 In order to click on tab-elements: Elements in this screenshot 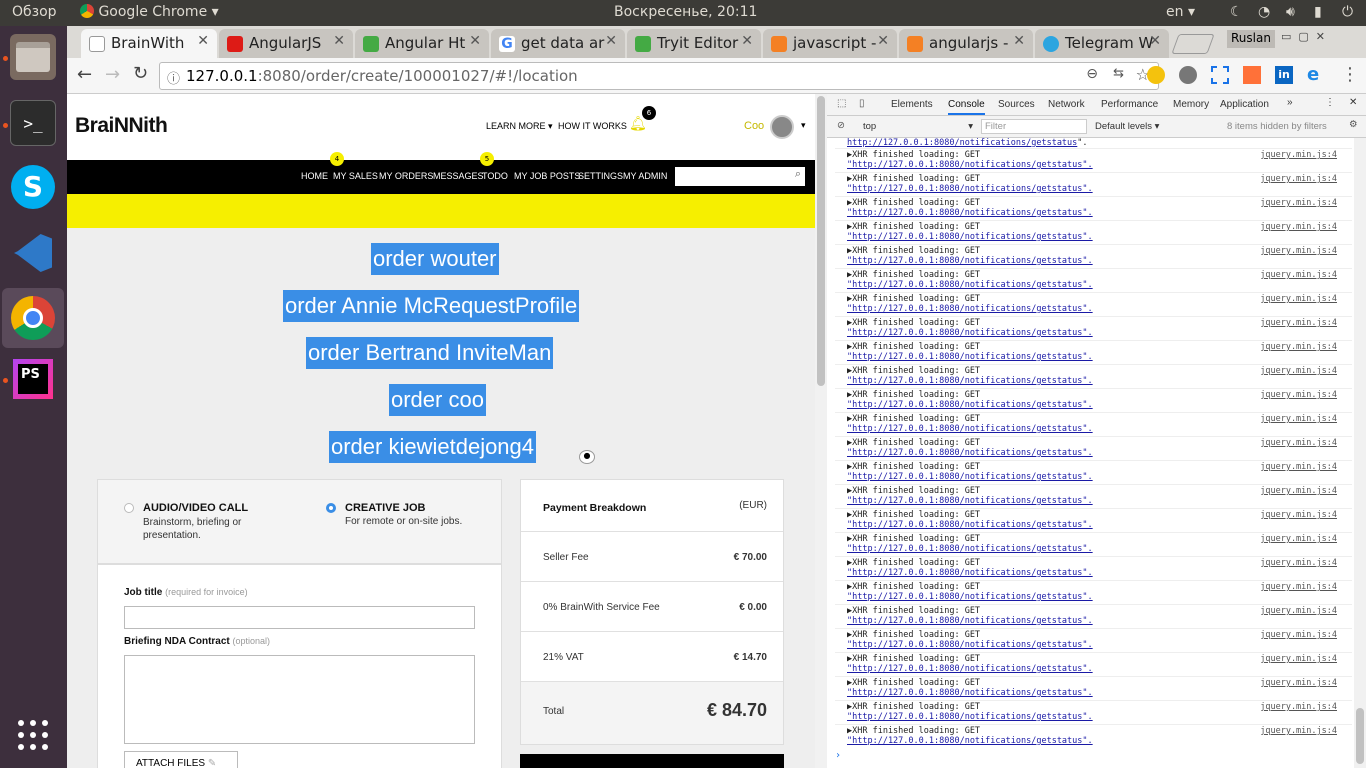, I will do `click(912, 104)`.